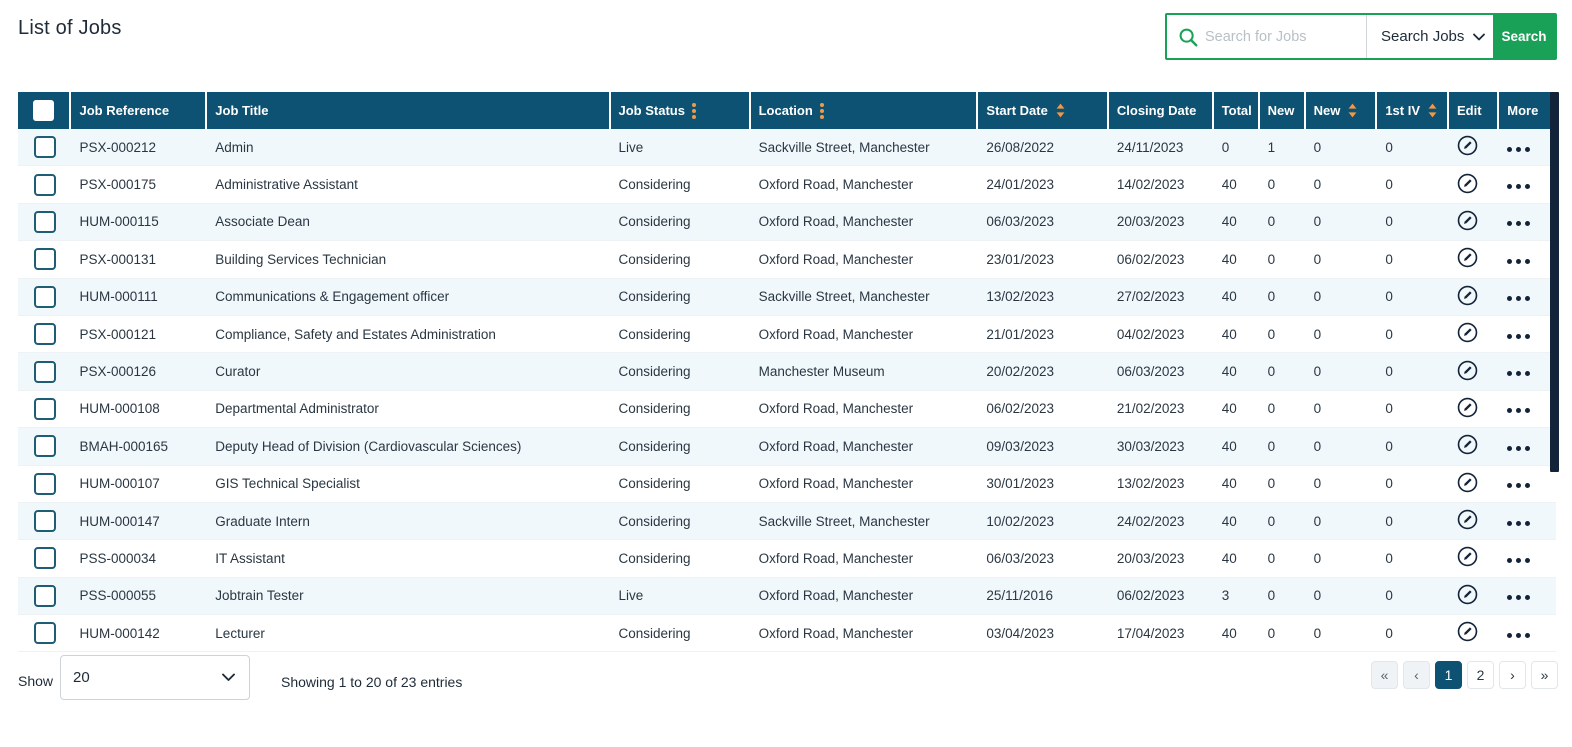 Image resolution: width=1572 pixels, height=747 pixels. What do you see at coordinates (1448, 675) in the screenshot?
I see `pagination-page-1: 1` at bounding box center [1448, 675].